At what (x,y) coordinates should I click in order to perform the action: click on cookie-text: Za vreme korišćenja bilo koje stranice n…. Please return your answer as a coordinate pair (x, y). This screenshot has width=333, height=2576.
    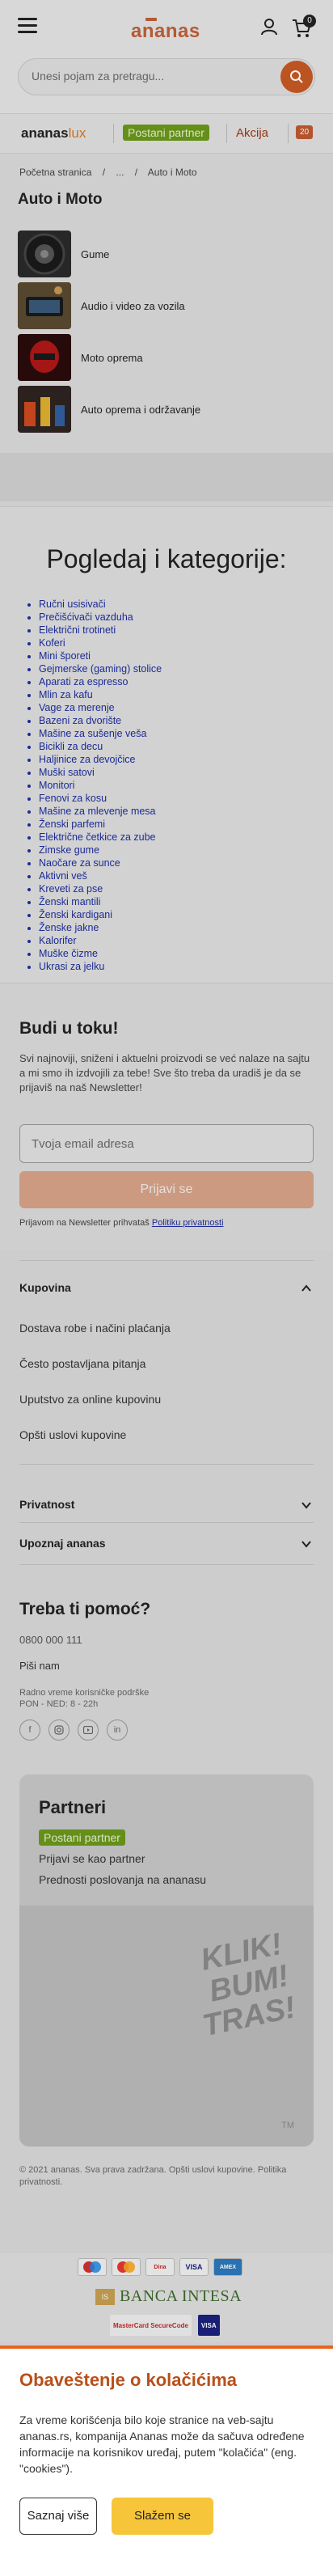
    Looking at the image, I should click on (162, 2444).